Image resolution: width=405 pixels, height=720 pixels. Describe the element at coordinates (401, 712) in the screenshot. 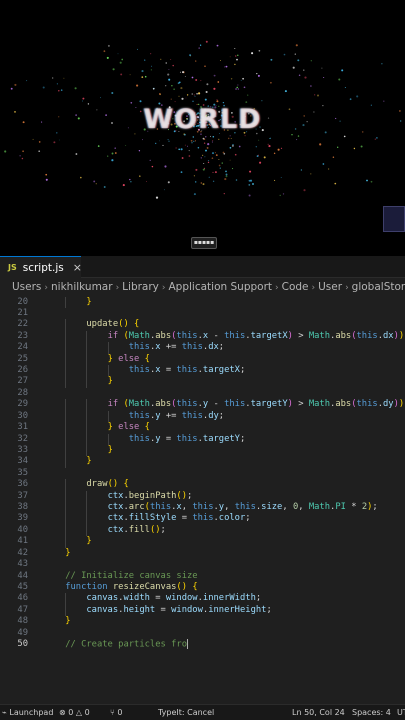

I see `encoding: UT` at that location.